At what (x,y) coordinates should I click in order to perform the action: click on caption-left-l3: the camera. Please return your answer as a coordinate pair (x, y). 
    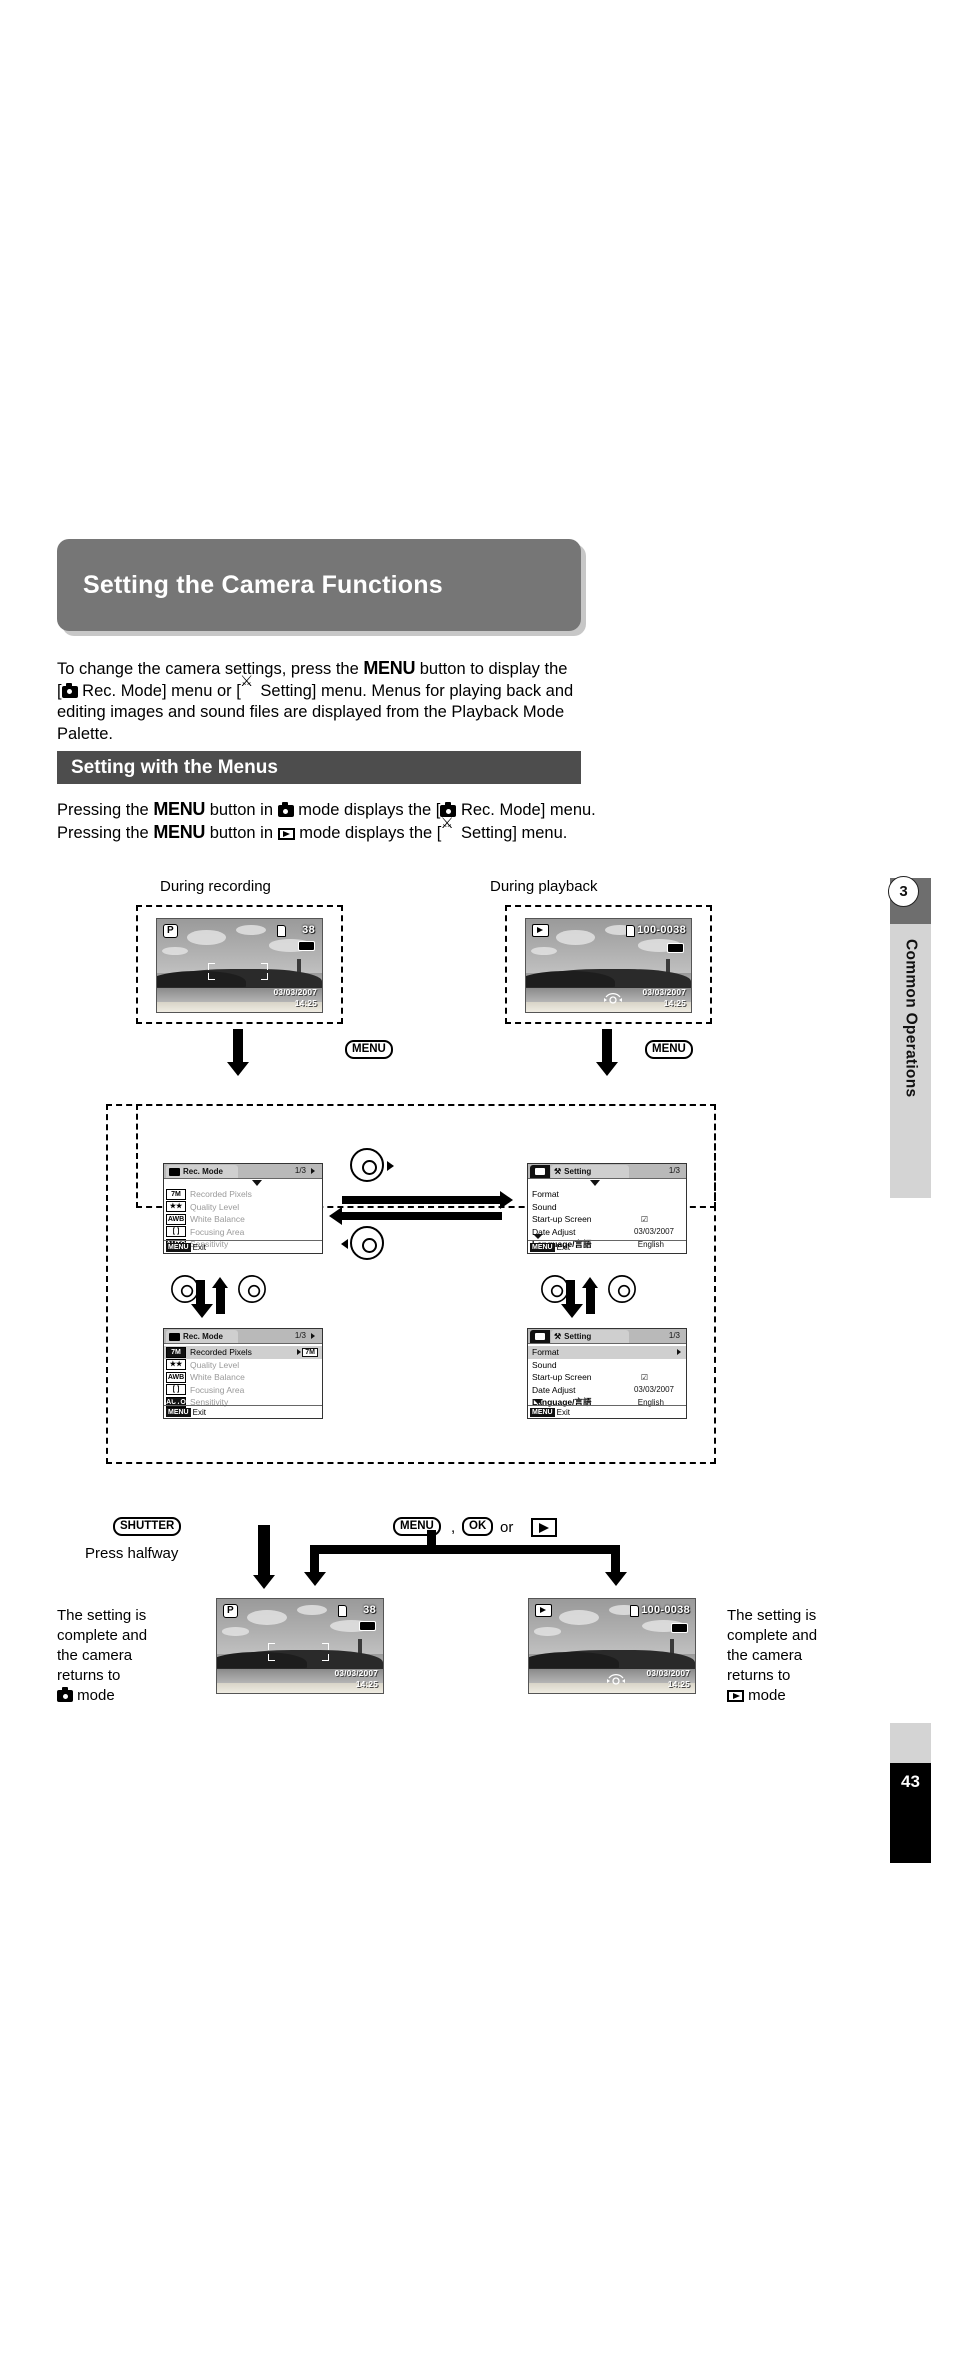
    Looking at the image, I should click on (95, 1655).